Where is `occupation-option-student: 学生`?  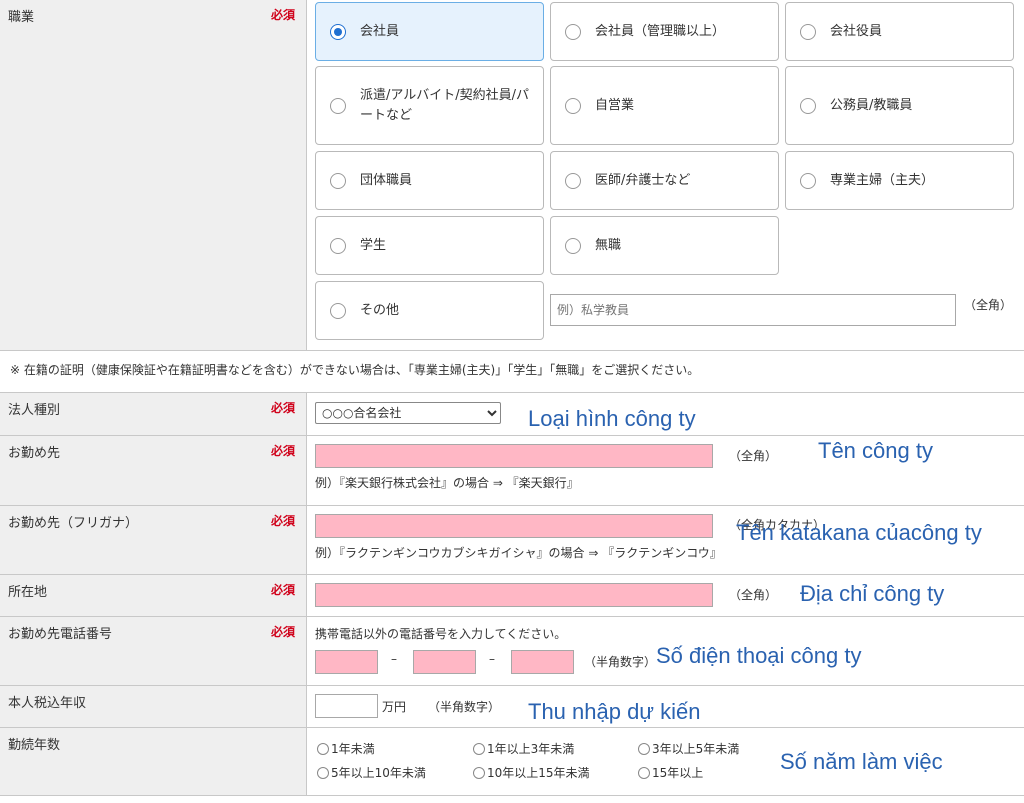 occupation-option-student: 学生 is located at coordinates (429, 245).